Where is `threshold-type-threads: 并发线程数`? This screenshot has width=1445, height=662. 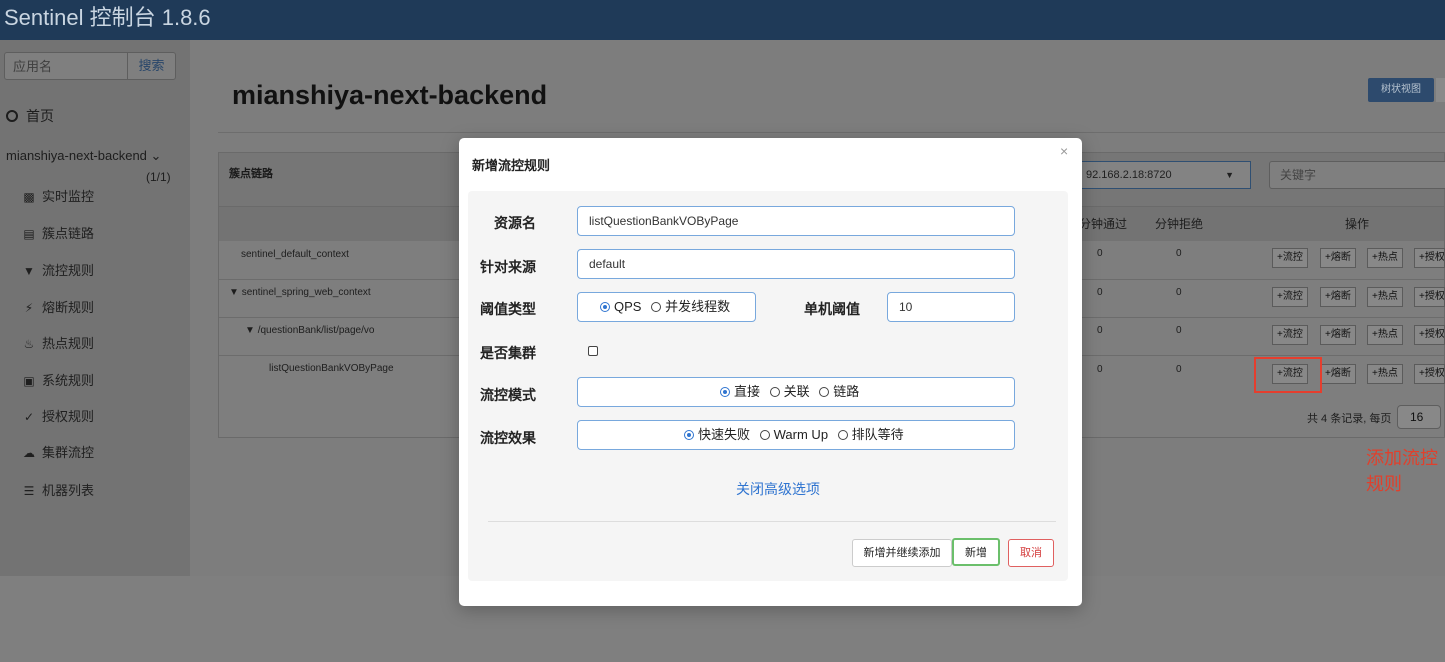 threshold-type-threads: 并发线程数 is located at coordinates (690, 307).